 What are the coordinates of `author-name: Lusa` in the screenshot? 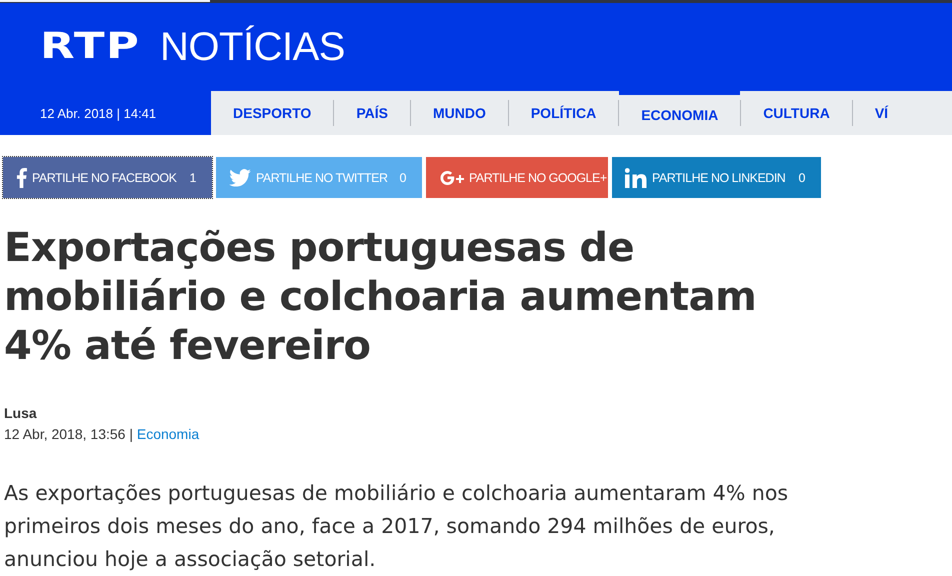 It's located at (21, 413).